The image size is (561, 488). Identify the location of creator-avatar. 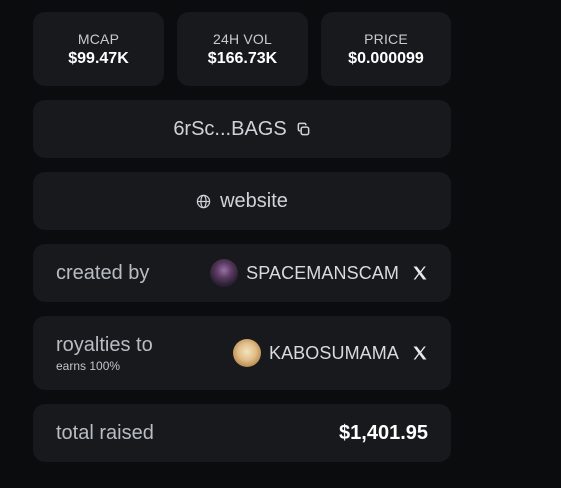
(224, 273).